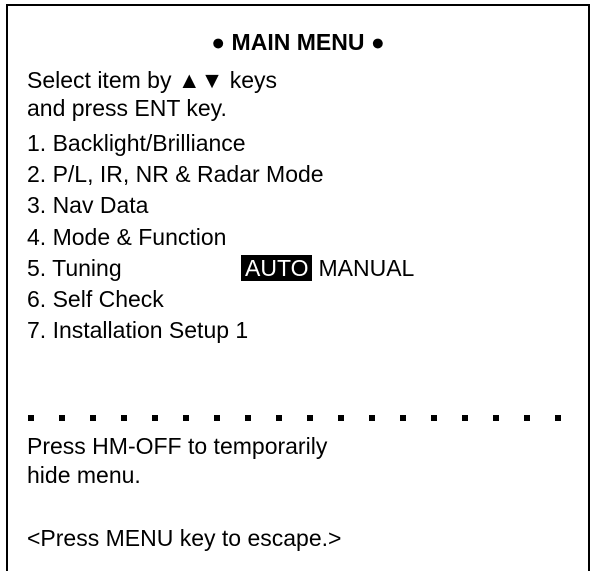 This screenshot has height=571, width=593. Describe the element at coordinates (95, 299) in the screenshot. I see `menu-item-self-check: 6. Self Check` at that location.